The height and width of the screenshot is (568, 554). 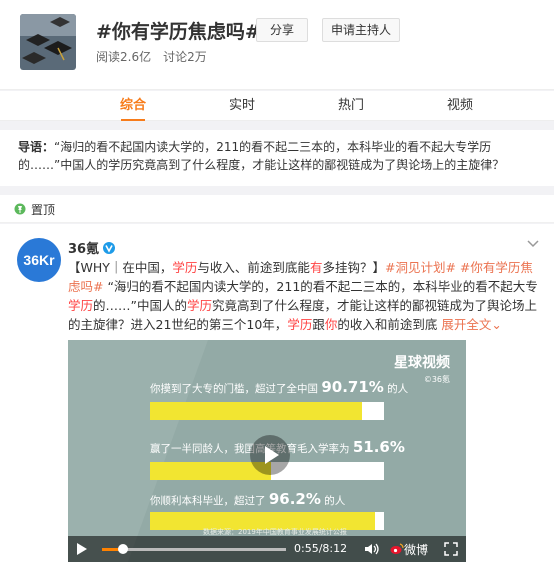 What do you see at coordinates (140, 305) in the screenshot?
I see `post-text-segment: 的……”中国人的` at bounding box center [140, 305].